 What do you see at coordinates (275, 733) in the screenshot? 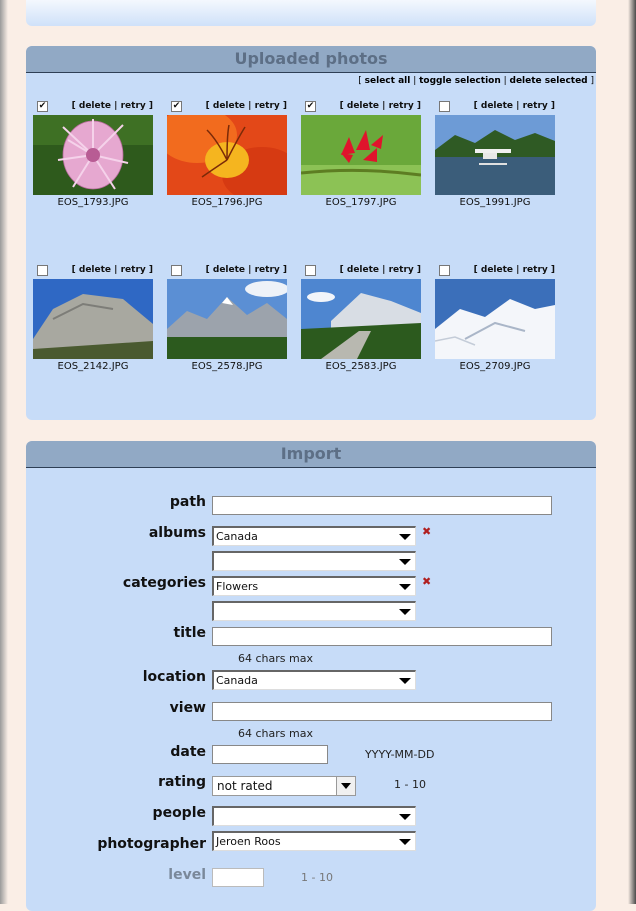
I see `view-hint: 64 chars max` at bounding box center [275, 733].